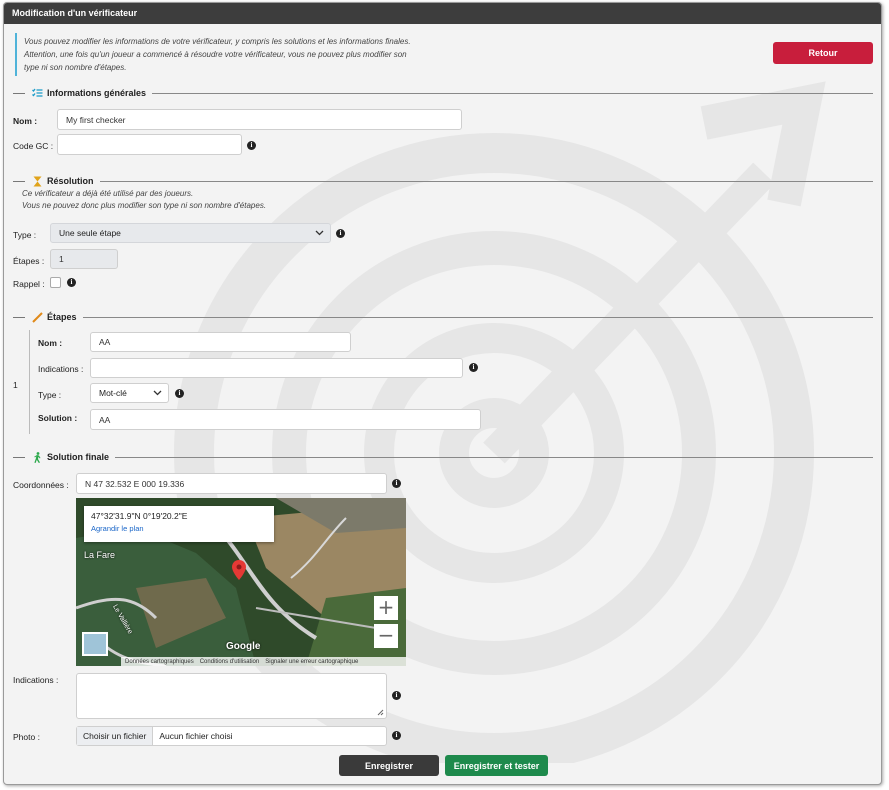  Describe the element at coordinates (70, 181) in the screenshot. I see `section-resolution-title: Résolution` at that location.